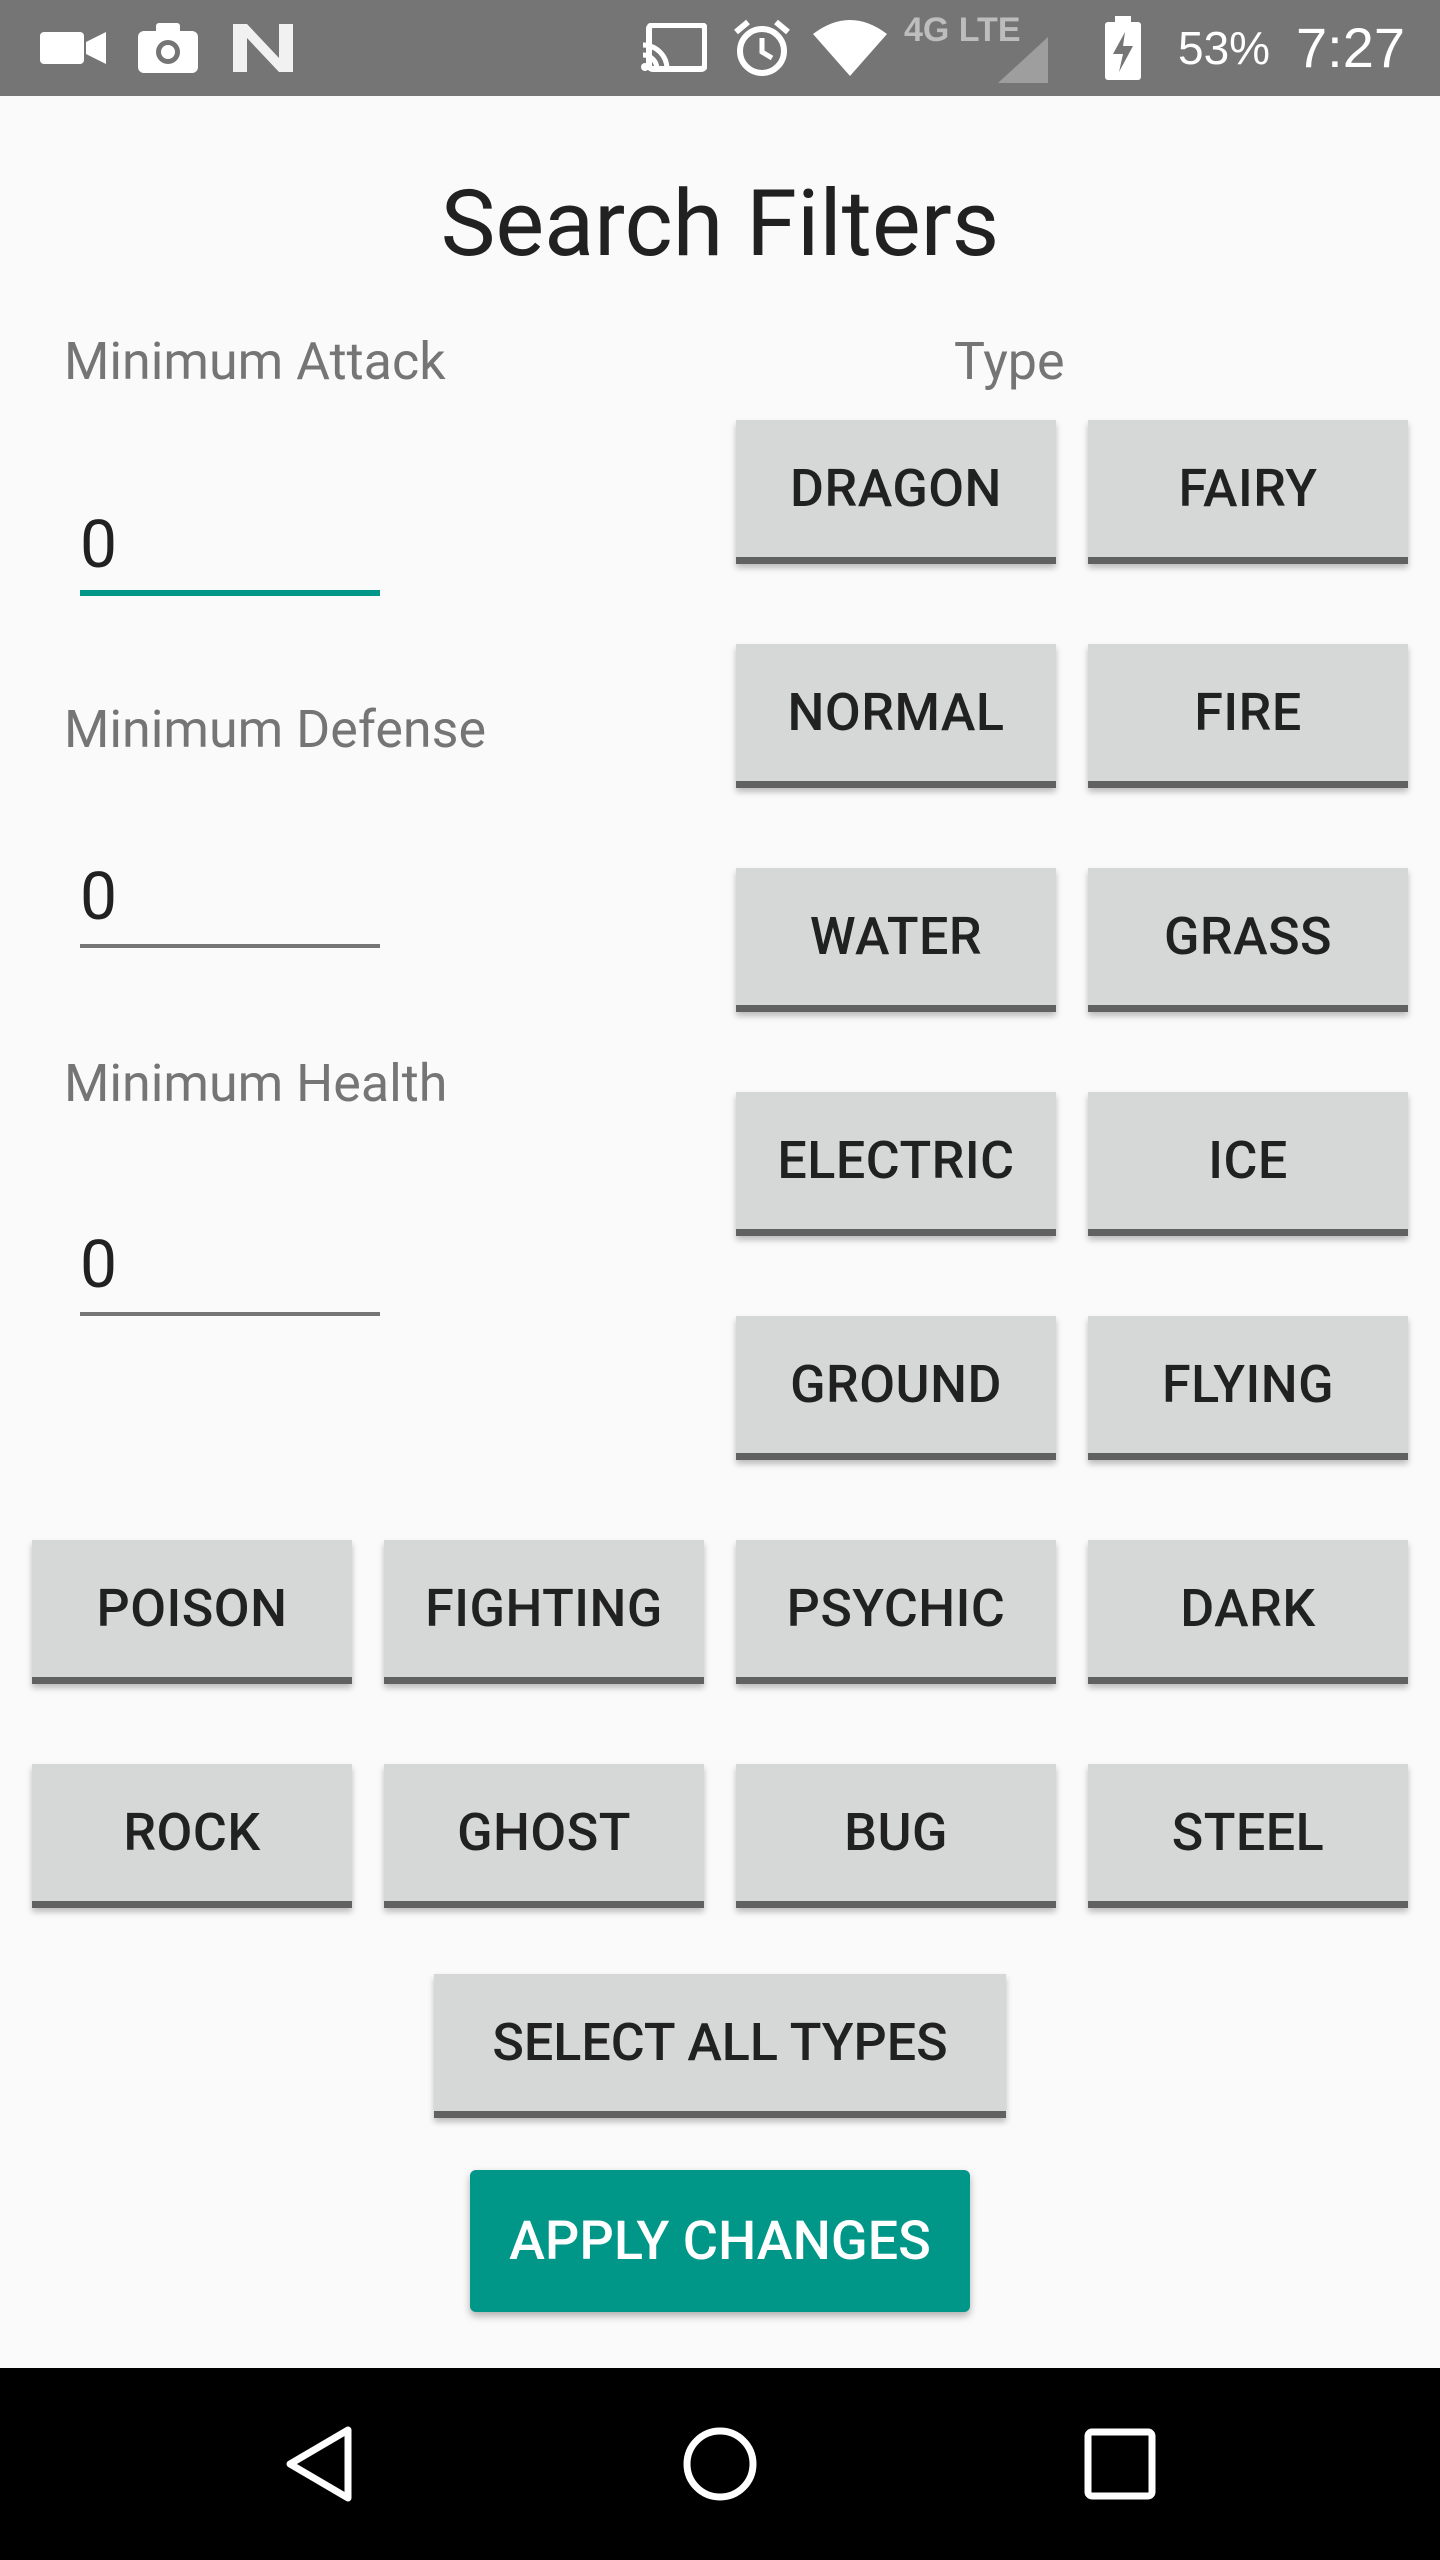  Describe the element at coordinates (230, 546) in the screenshot. I see `attack-field: 0` at that location.